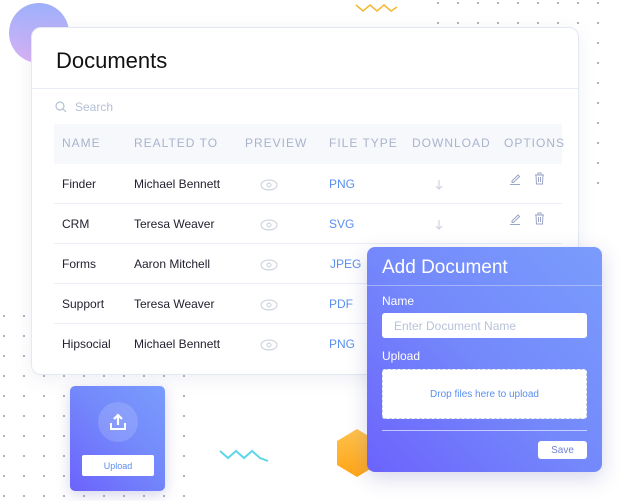  I want to click on column-header-related-to: REALTED TO, so click(176, 143).